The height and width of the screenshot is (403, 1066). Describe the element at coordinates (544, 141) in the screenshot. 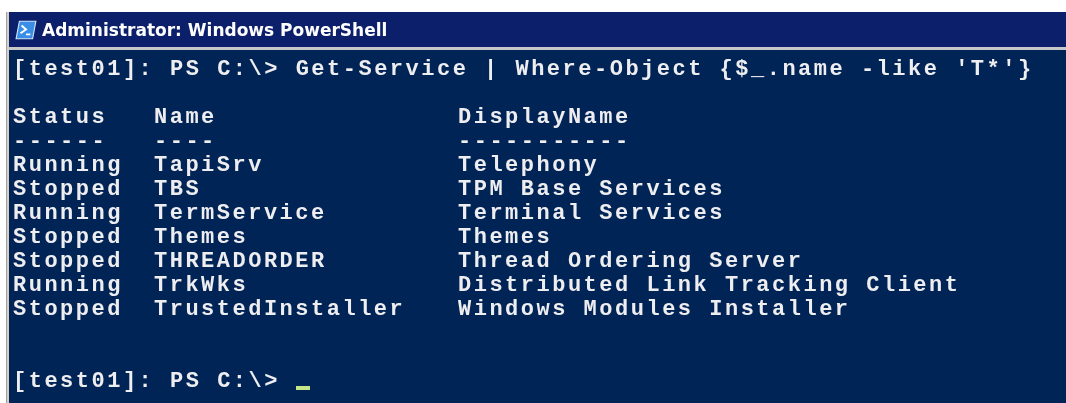

I see `header-underline: -----------` at that location.